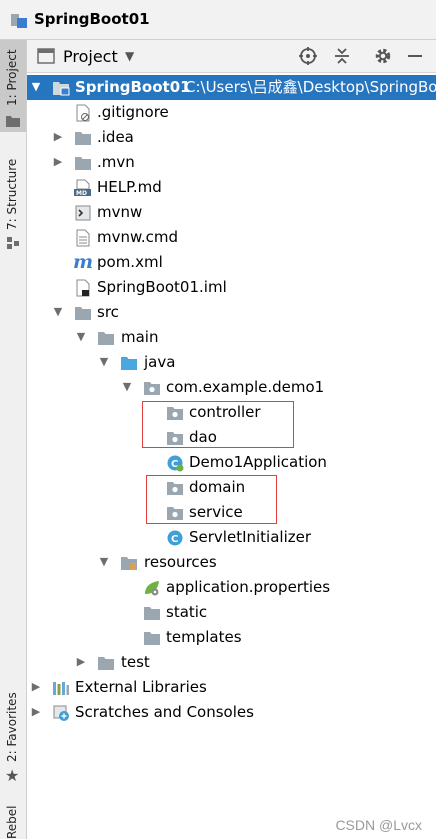 The height and width of the screenshot is (839, 436). I want to click on shell-script-icon, so click(83, 213).